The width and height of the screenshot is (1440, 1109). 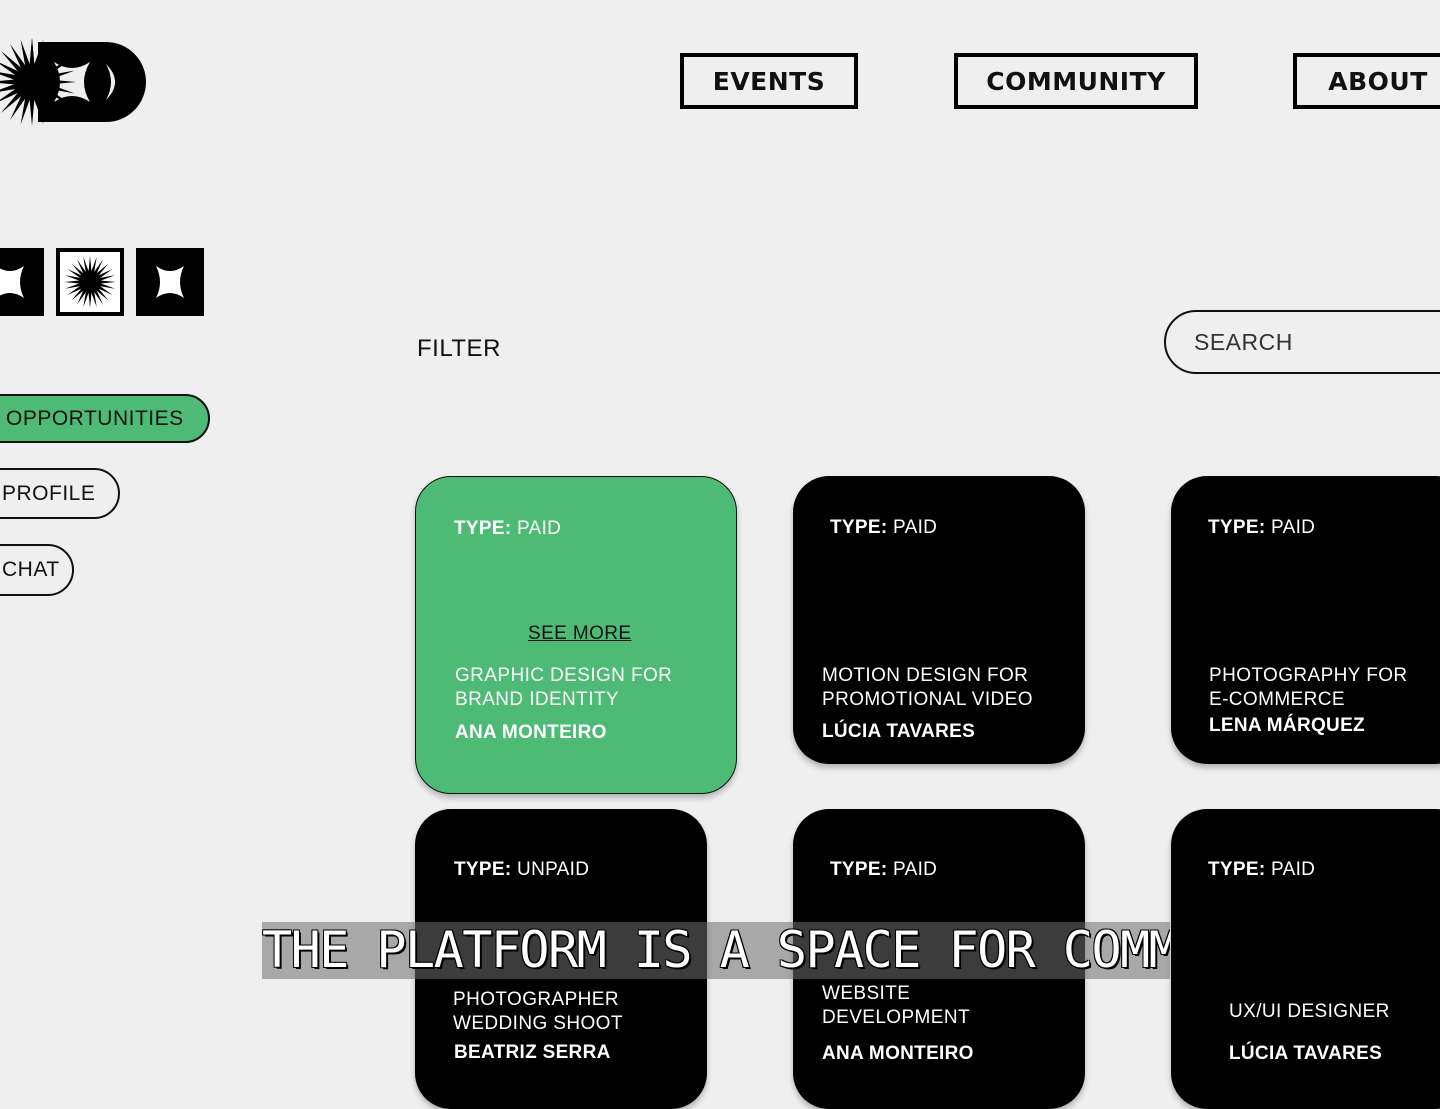 What do you see at coordinates (60, 493) in the screenshot?
I see `sidebar-item-profile: PROFILE` at bounding box center [60, 493].